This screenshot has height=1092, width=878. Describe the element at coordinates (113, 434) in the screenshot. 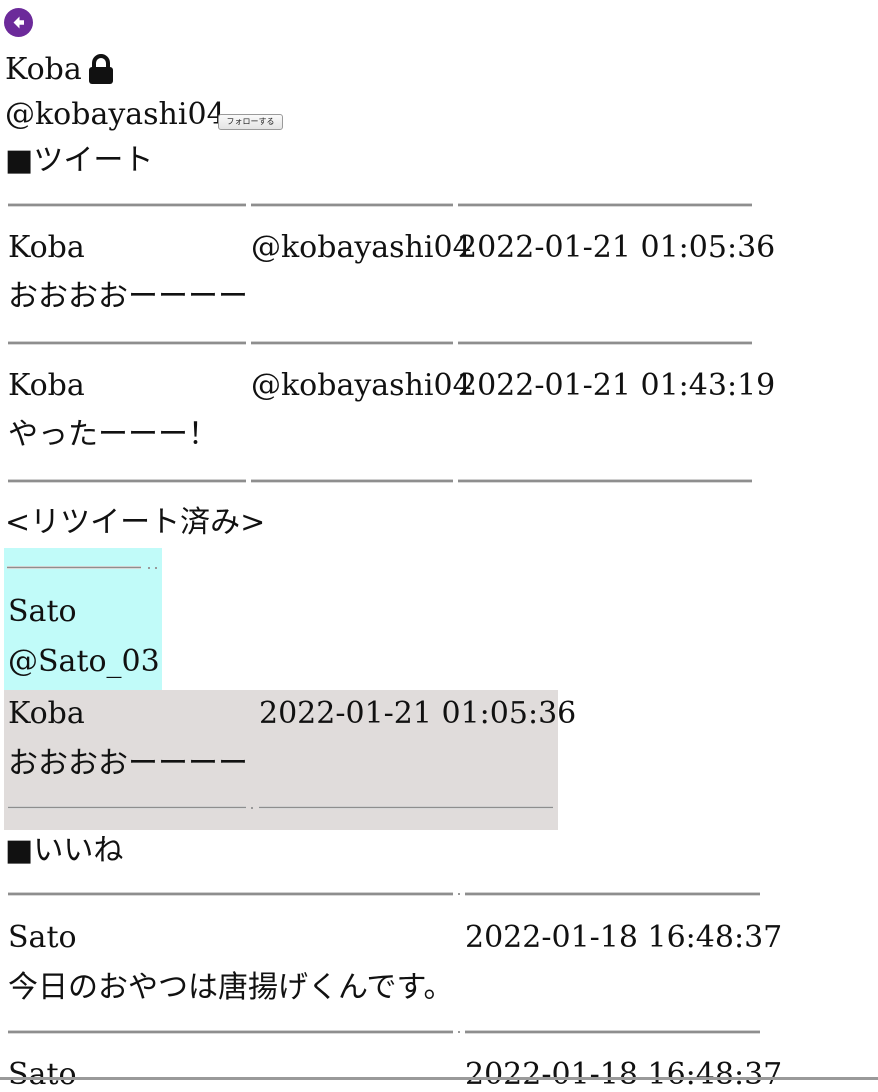

I see `tweet-text: やったーーー！` at that location.